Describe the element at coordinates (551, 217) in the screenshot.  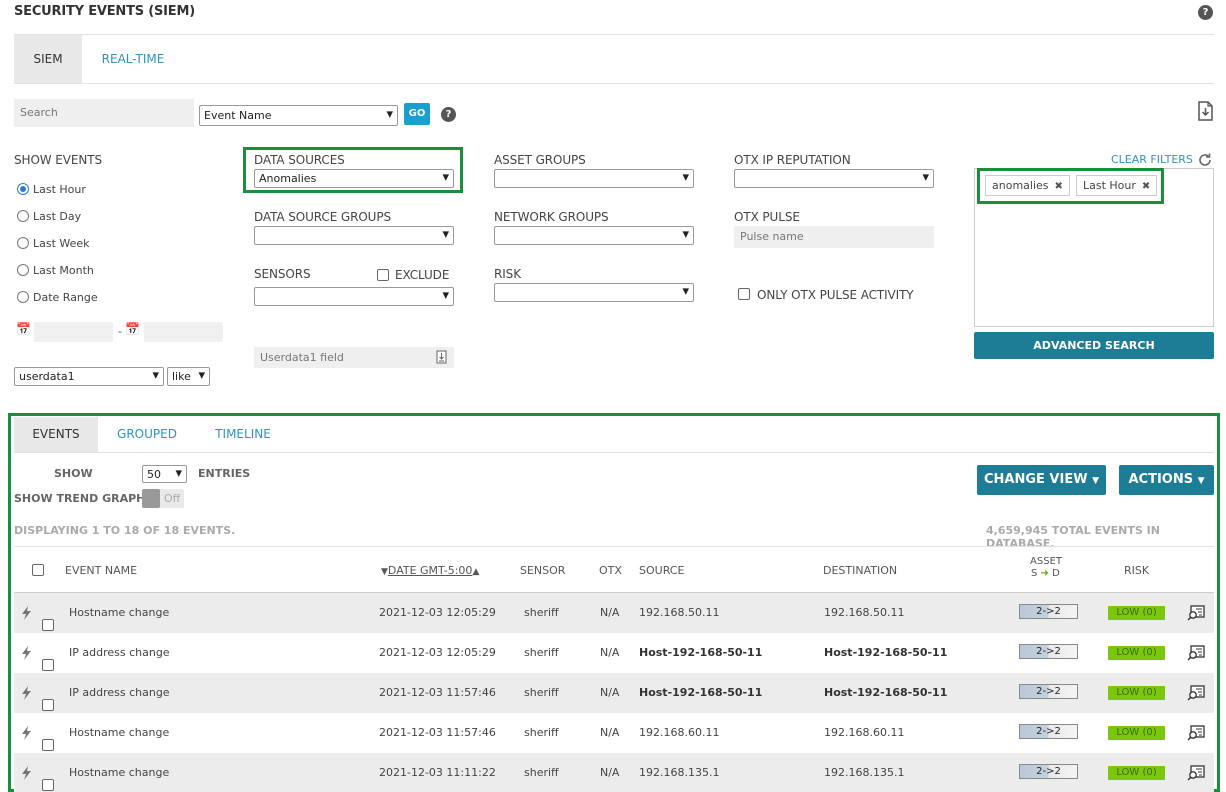
I see `network-groups-label: NETWORK GROUPS` at that location.